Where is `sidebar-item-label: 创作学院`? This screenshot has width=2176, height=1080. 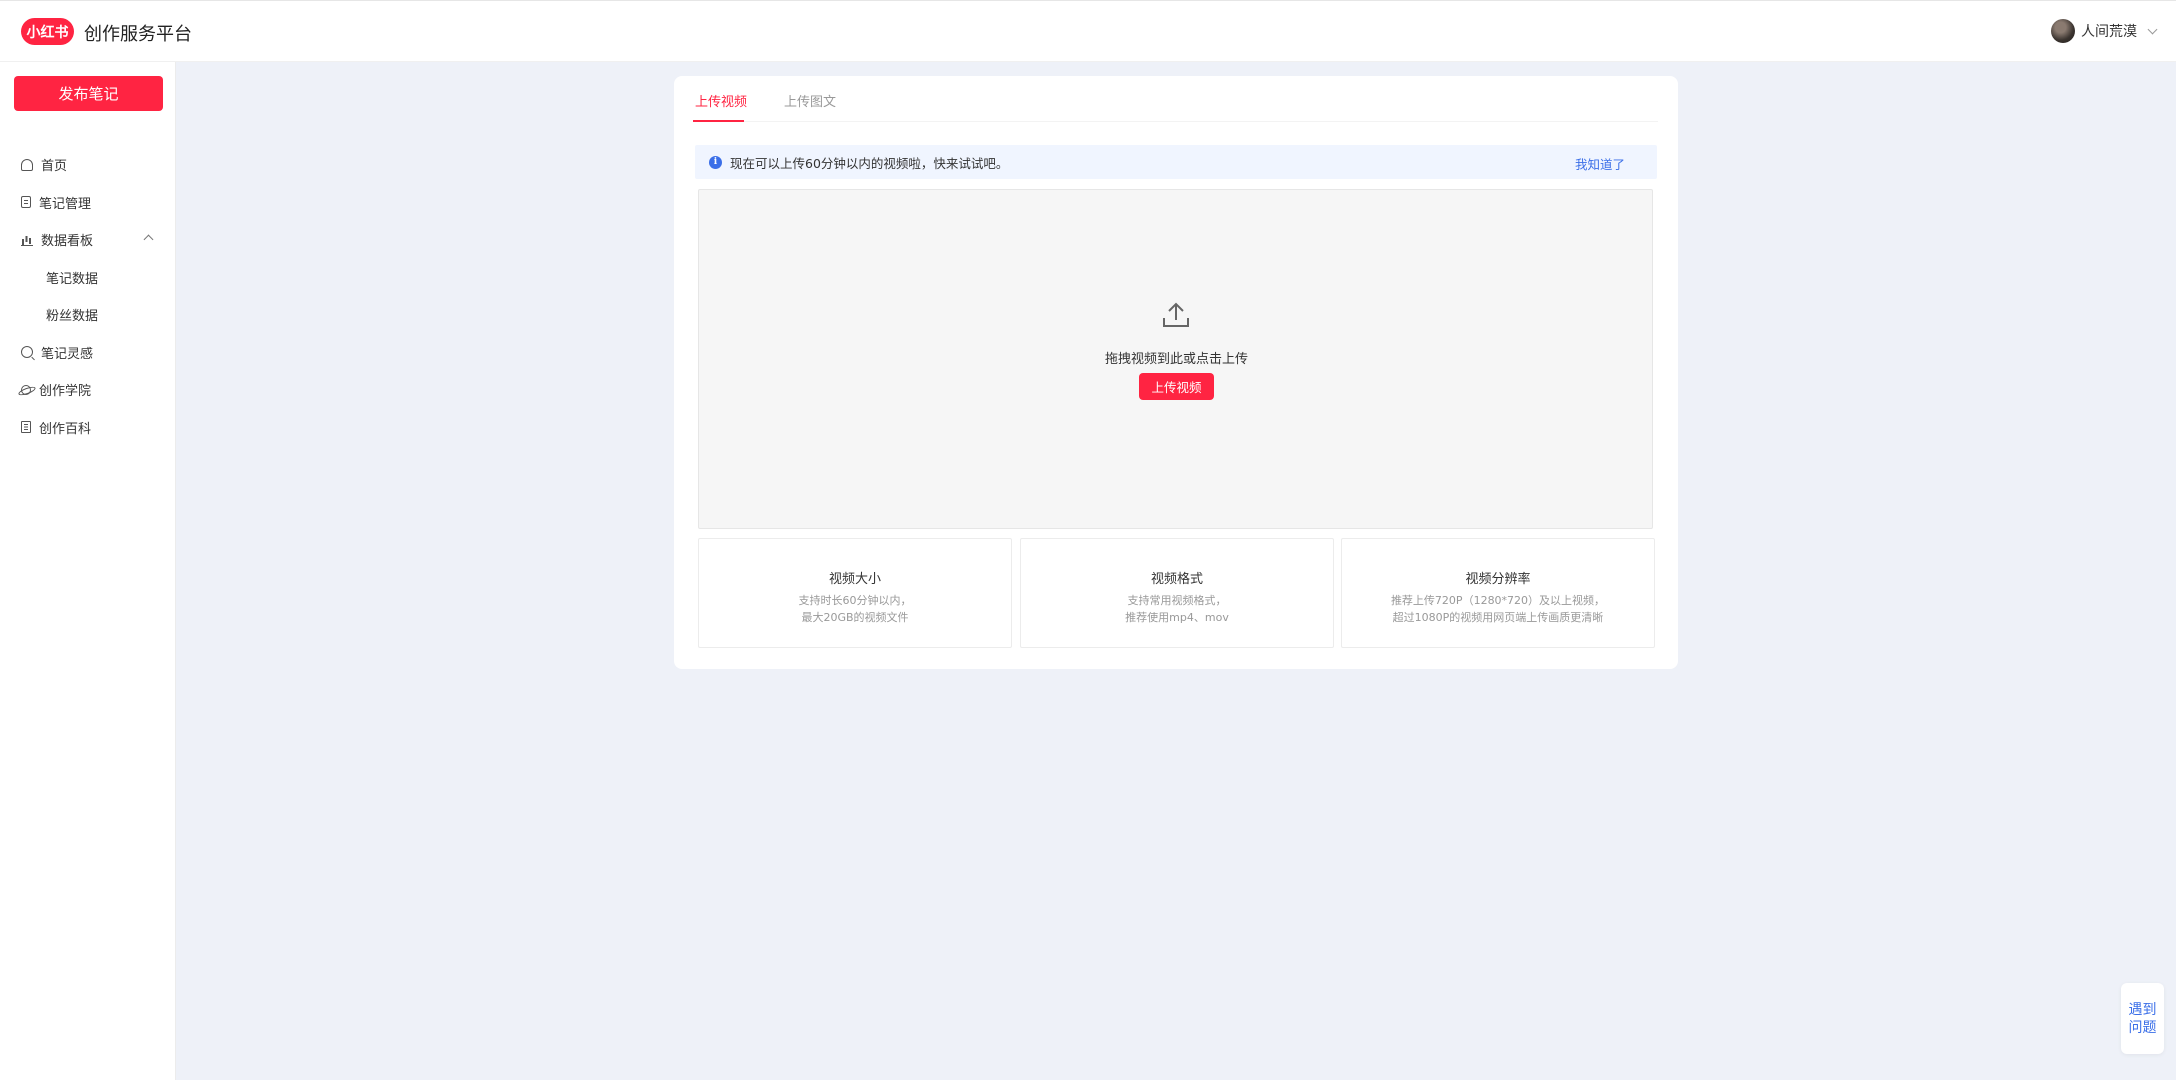
sidebar-item-label: 创作学院 is located at coordinates (65, 392).